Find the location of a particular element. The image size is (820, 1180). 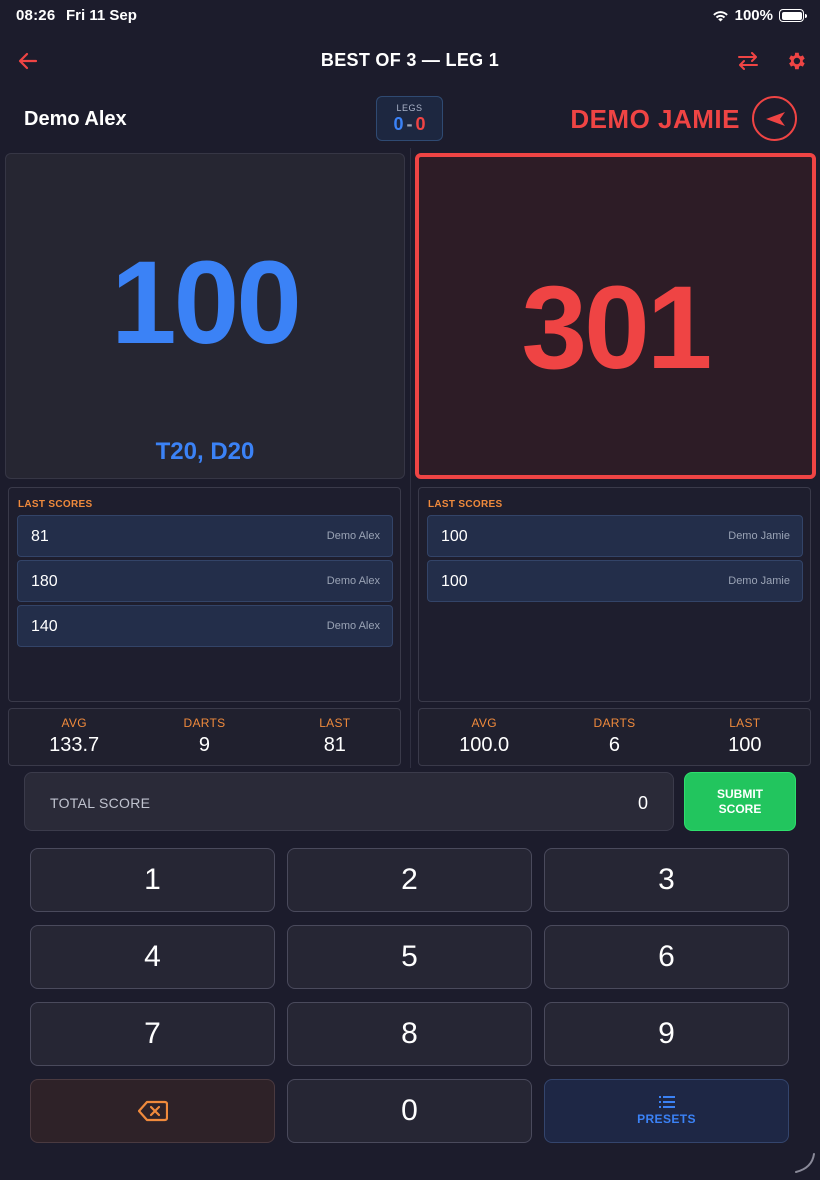

page-title: BEST OF 3 — LEG 1 is located at coordinates (410, 60).